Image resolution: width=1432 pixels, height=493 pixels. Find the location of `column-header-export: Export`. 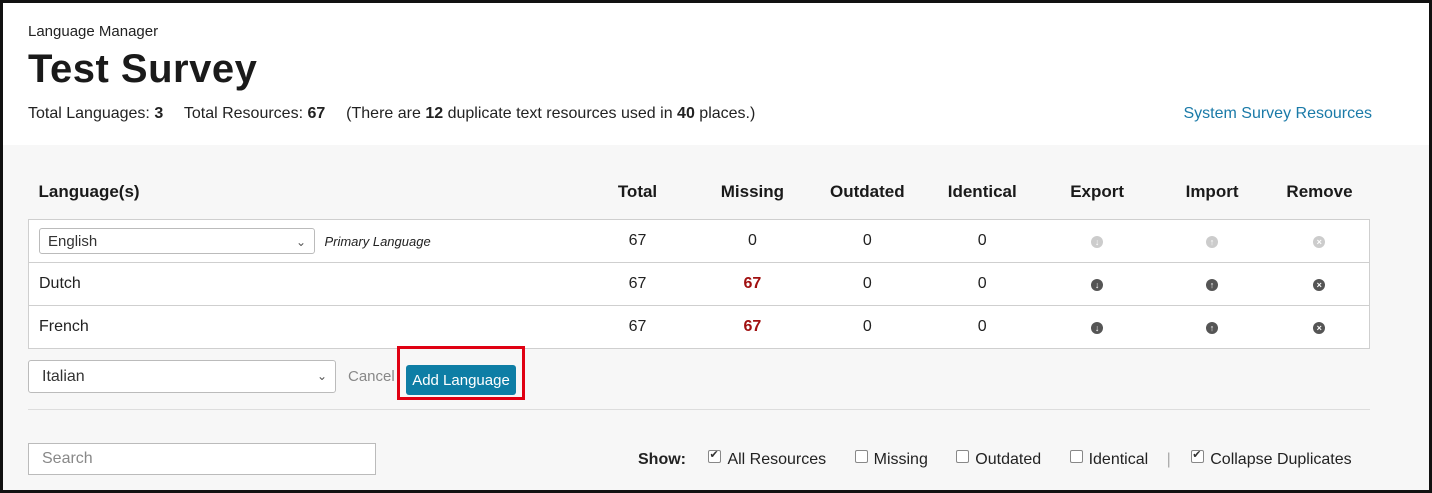

column-header-export: Export is located at coordinates (1097, 191).